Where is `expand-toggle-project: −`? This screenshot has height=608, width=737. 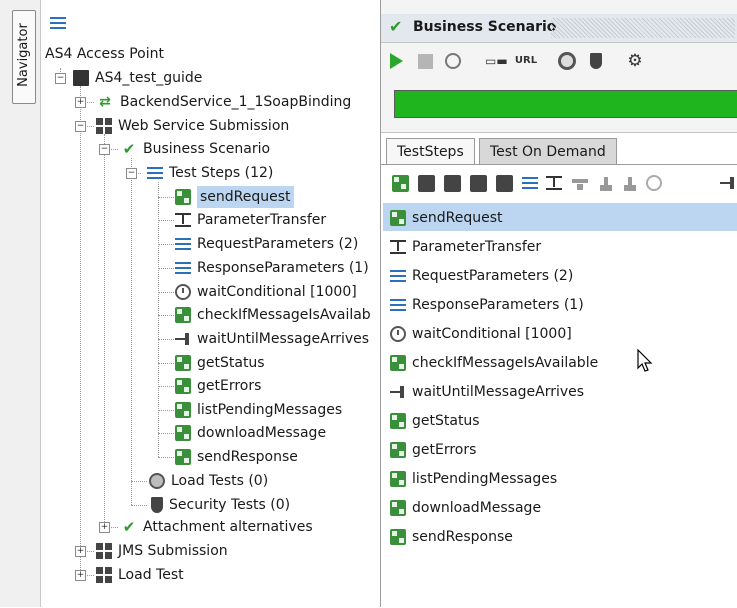 expand-toggle-project: − is located at coordinates (60, 78).